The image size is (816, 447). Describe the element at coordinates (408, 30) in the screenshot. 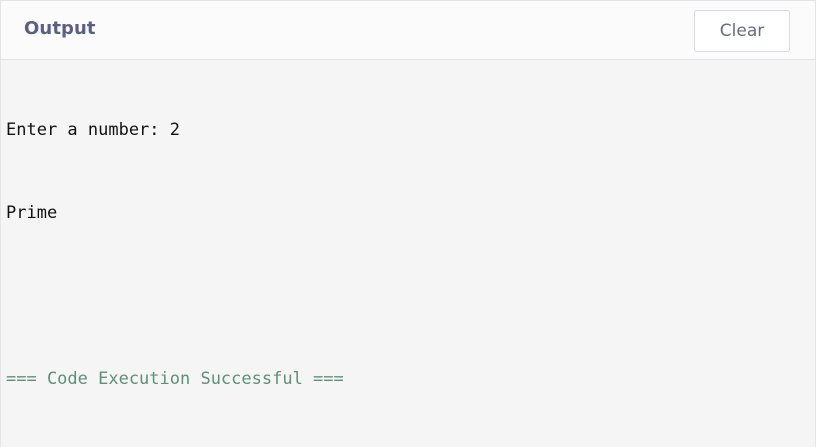

I see `output-header: Output Clear` at that location.